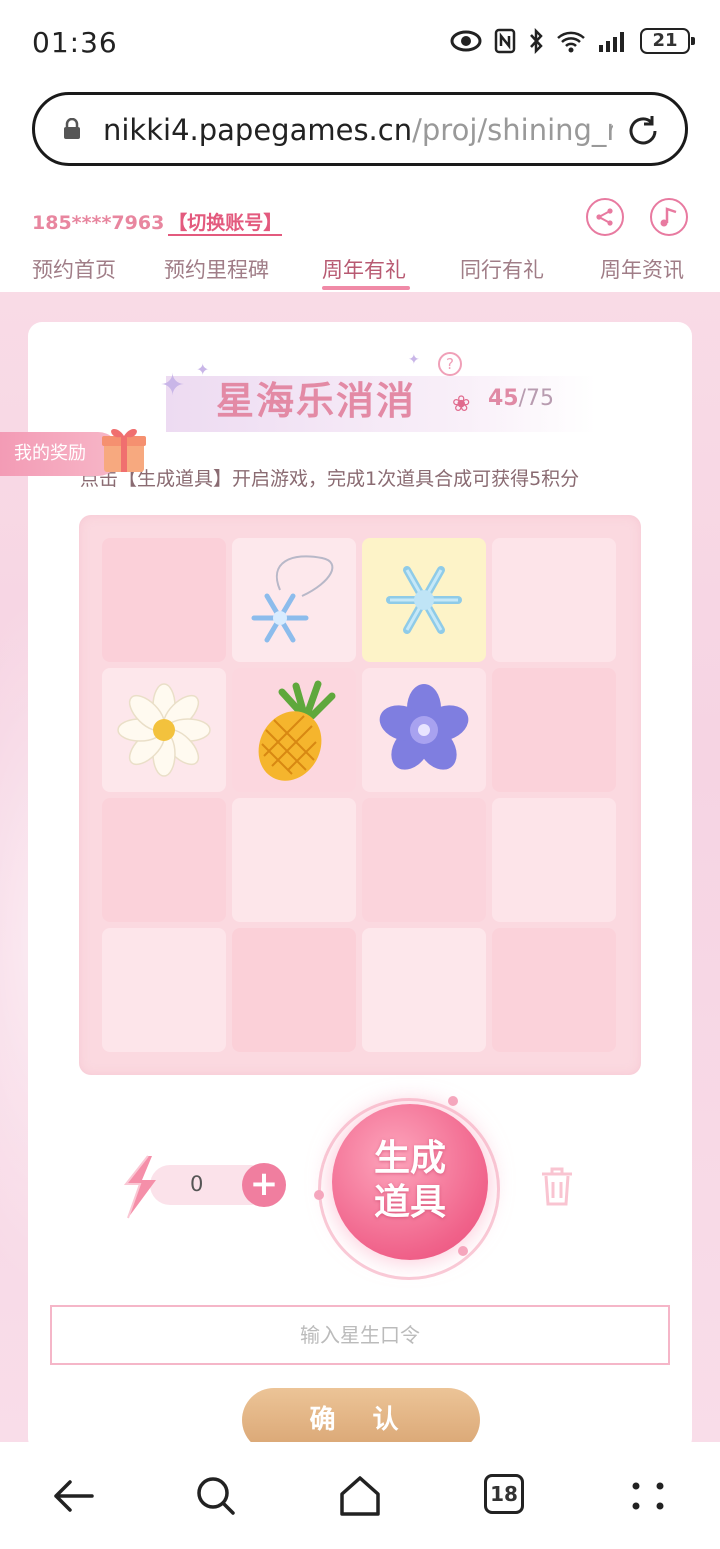 This screenshot has width=720, height=1549. I want to click on status-icons: 21, so click(572, 41).